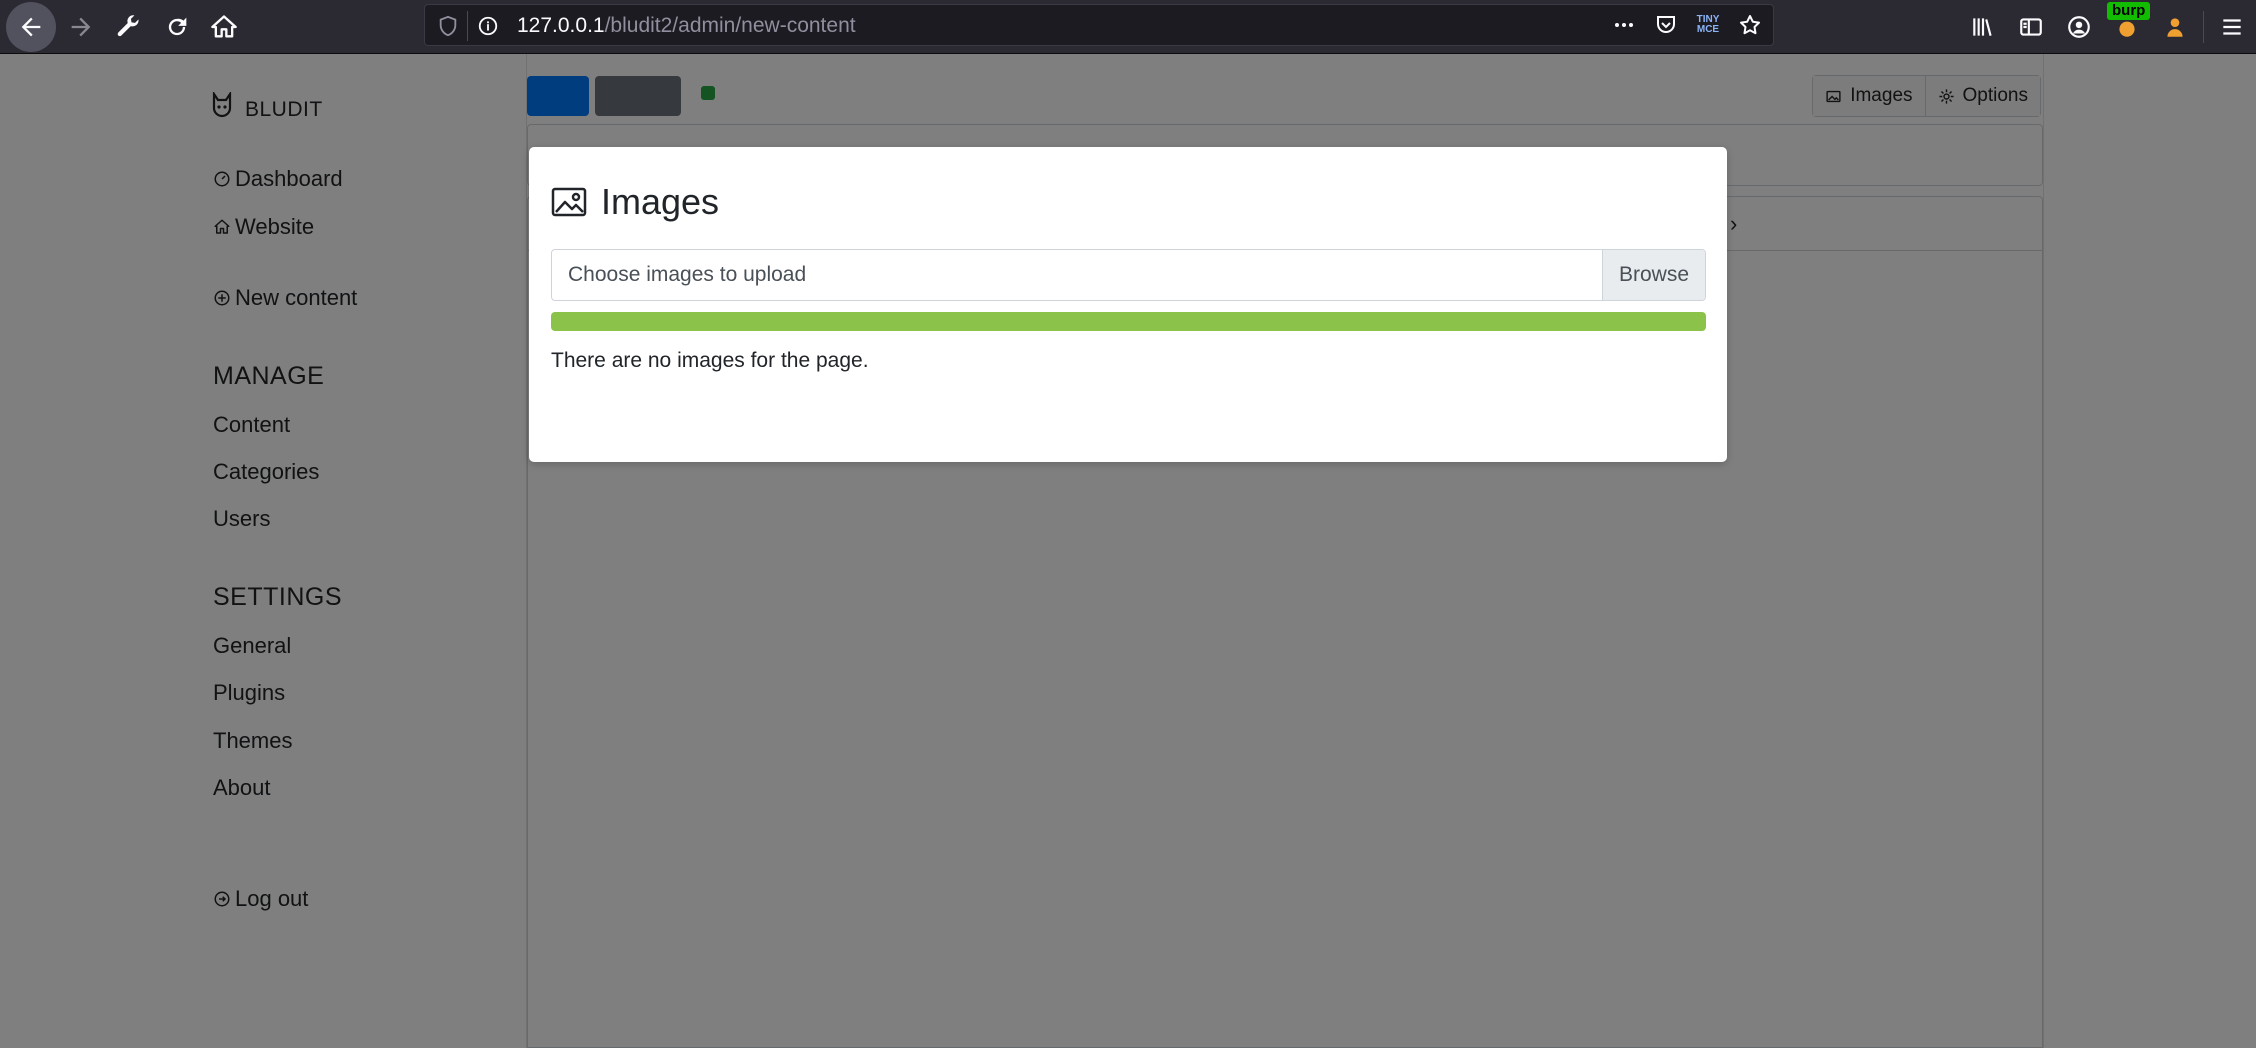  I want to click on file-input-placeholder: Choose images to upload, so click(687, 274).